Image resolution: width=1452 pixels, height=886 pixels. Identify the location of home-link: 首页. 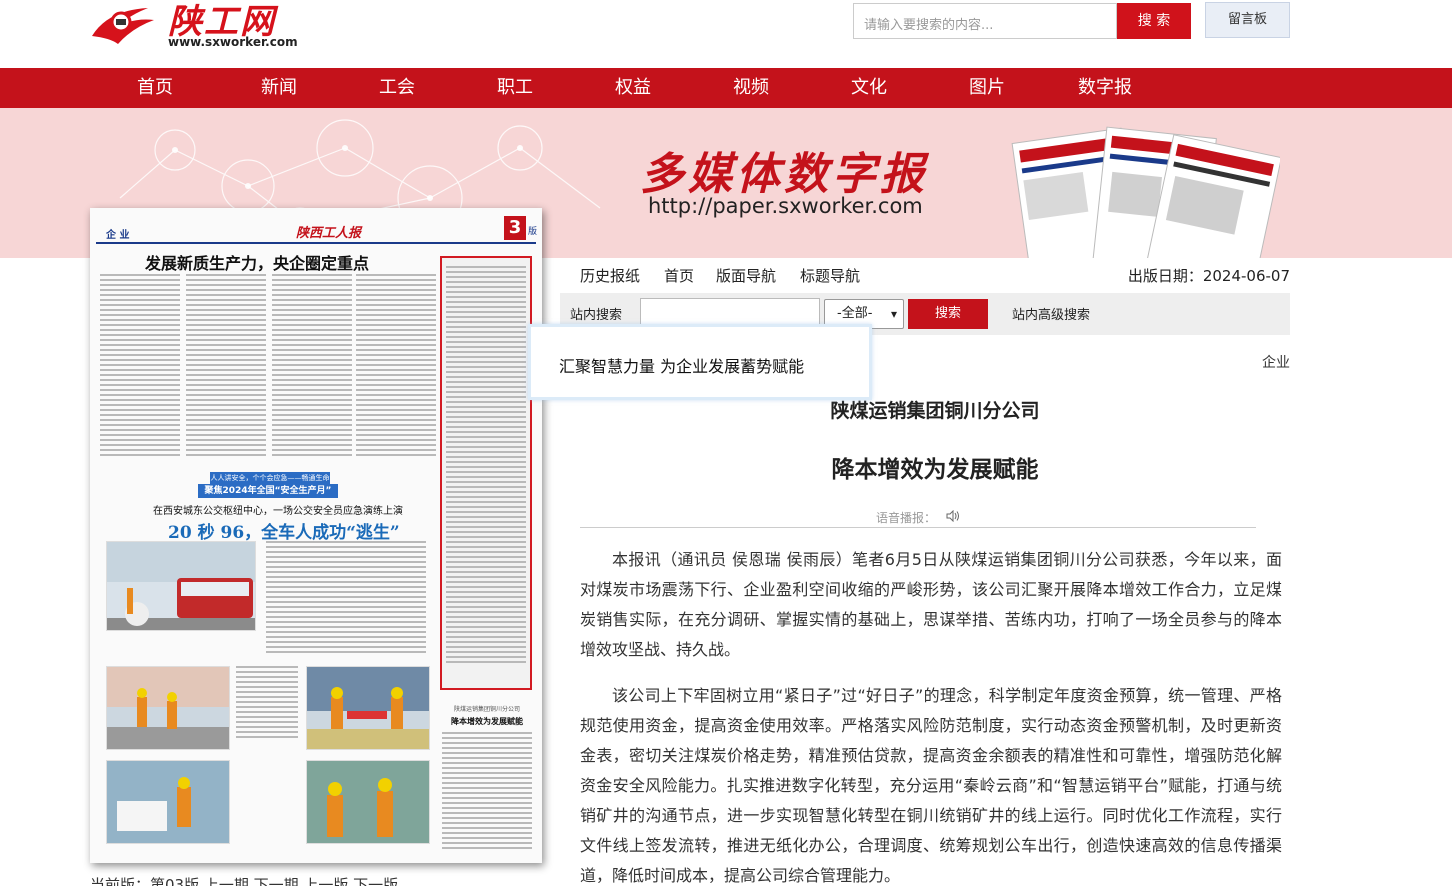
(679, 275).